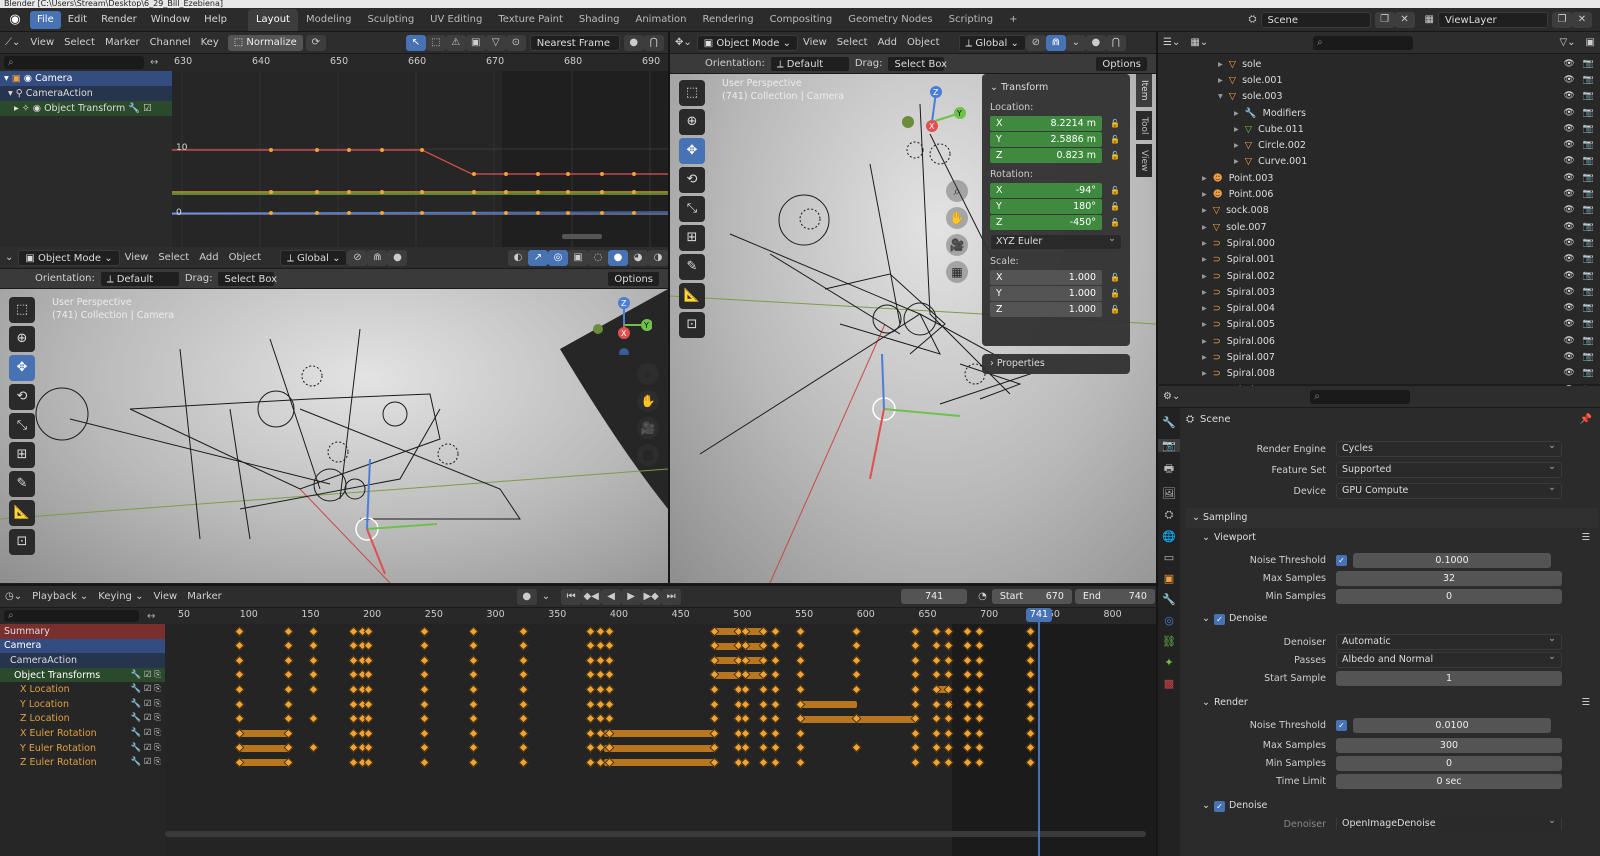  Describe the element at coordinates (272, 19) in the screenshot. I see `tab-layout: Layout` at that location.